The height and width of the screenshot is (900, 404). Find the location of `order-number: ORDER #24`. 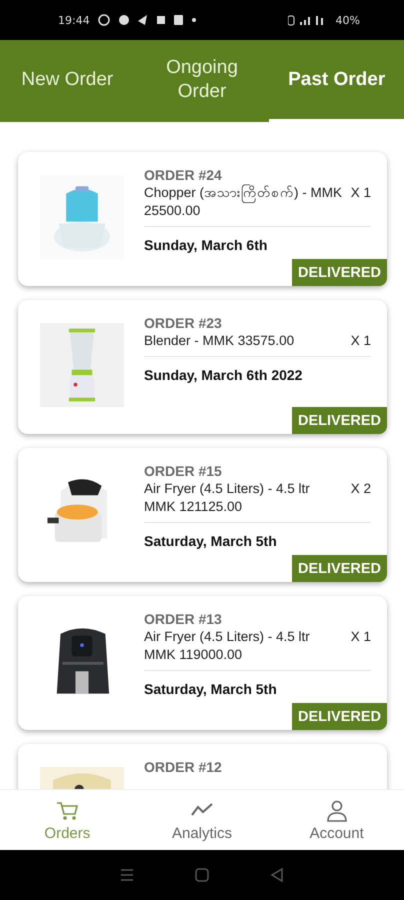

order-number: ORDER #24 is located at coordinates (183, 175).